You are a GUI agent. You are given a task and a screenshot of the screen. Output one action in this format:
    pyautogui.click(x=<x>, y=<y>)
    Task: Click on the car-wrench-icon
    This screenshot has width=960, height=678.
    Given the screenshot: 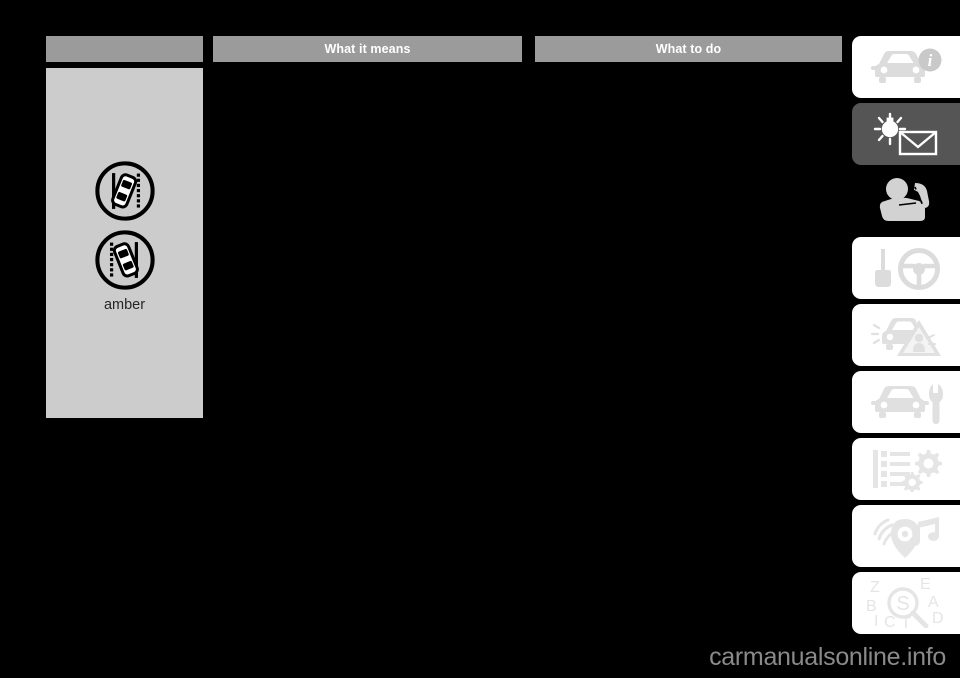 What is the action you would take?
    pyautogui.click(x=907, y=404)
    